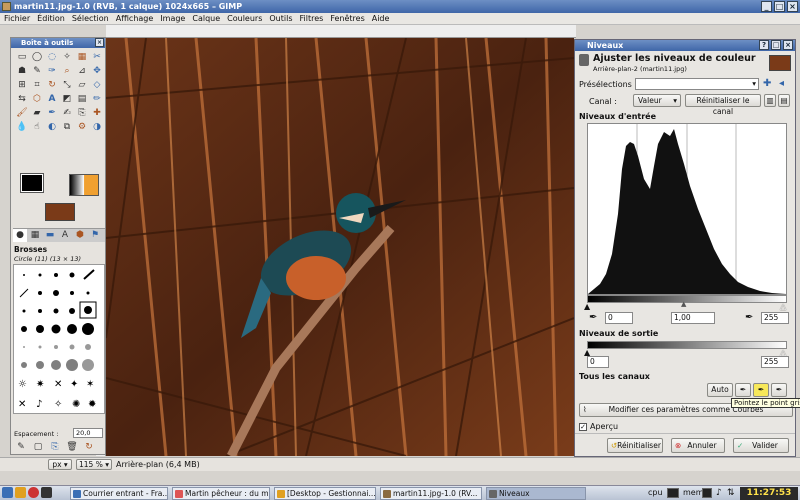  Describe the element at coordinates (37, 99) in the screenshot. I see `cage-icon: ⬡` at that location.